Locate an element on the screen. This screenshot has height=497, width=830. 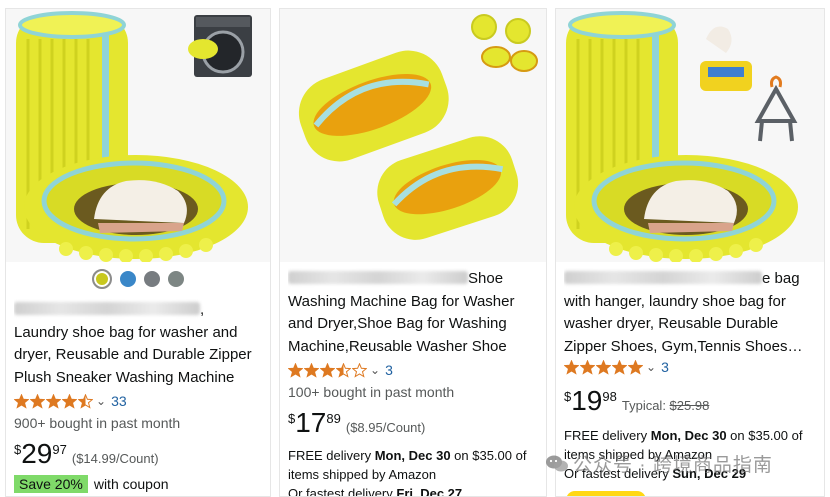
coupon-row: Save 20% with coupon is located at coordinates (138, 484).